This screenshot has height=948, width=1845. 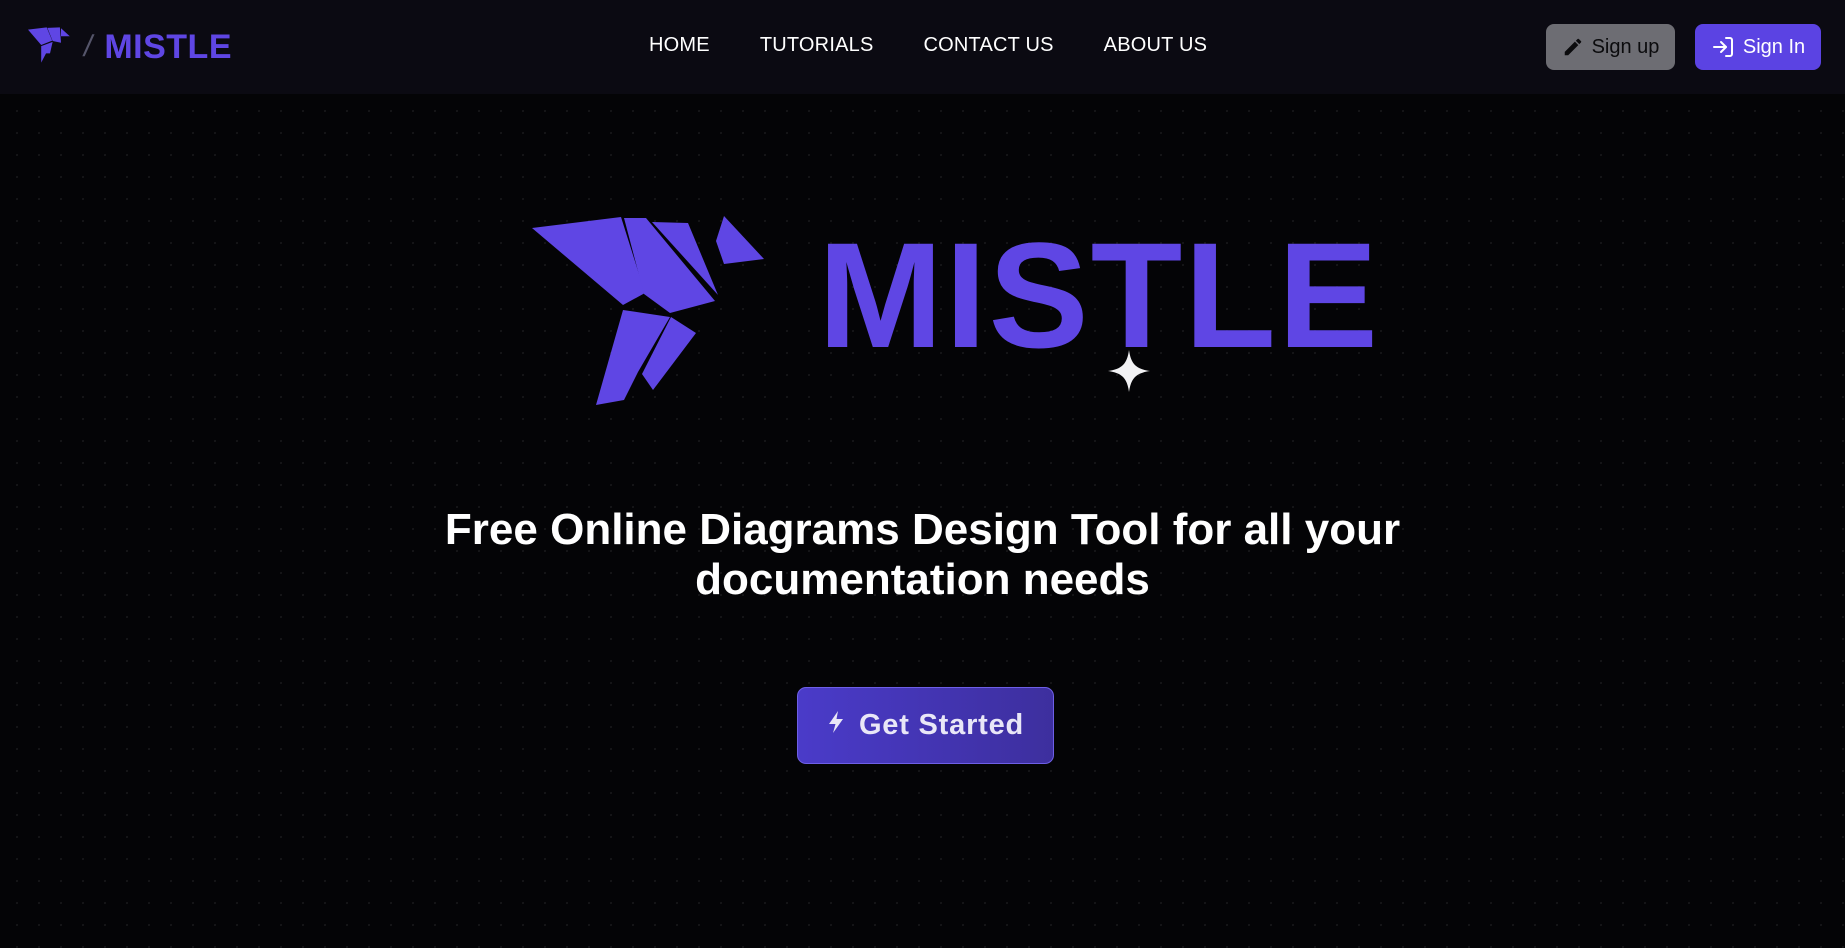 What do you see at coordinates (1774, 46) in the screenshot?
I see `sign-in-label: Sign In` at bounding box center [1774, 46].